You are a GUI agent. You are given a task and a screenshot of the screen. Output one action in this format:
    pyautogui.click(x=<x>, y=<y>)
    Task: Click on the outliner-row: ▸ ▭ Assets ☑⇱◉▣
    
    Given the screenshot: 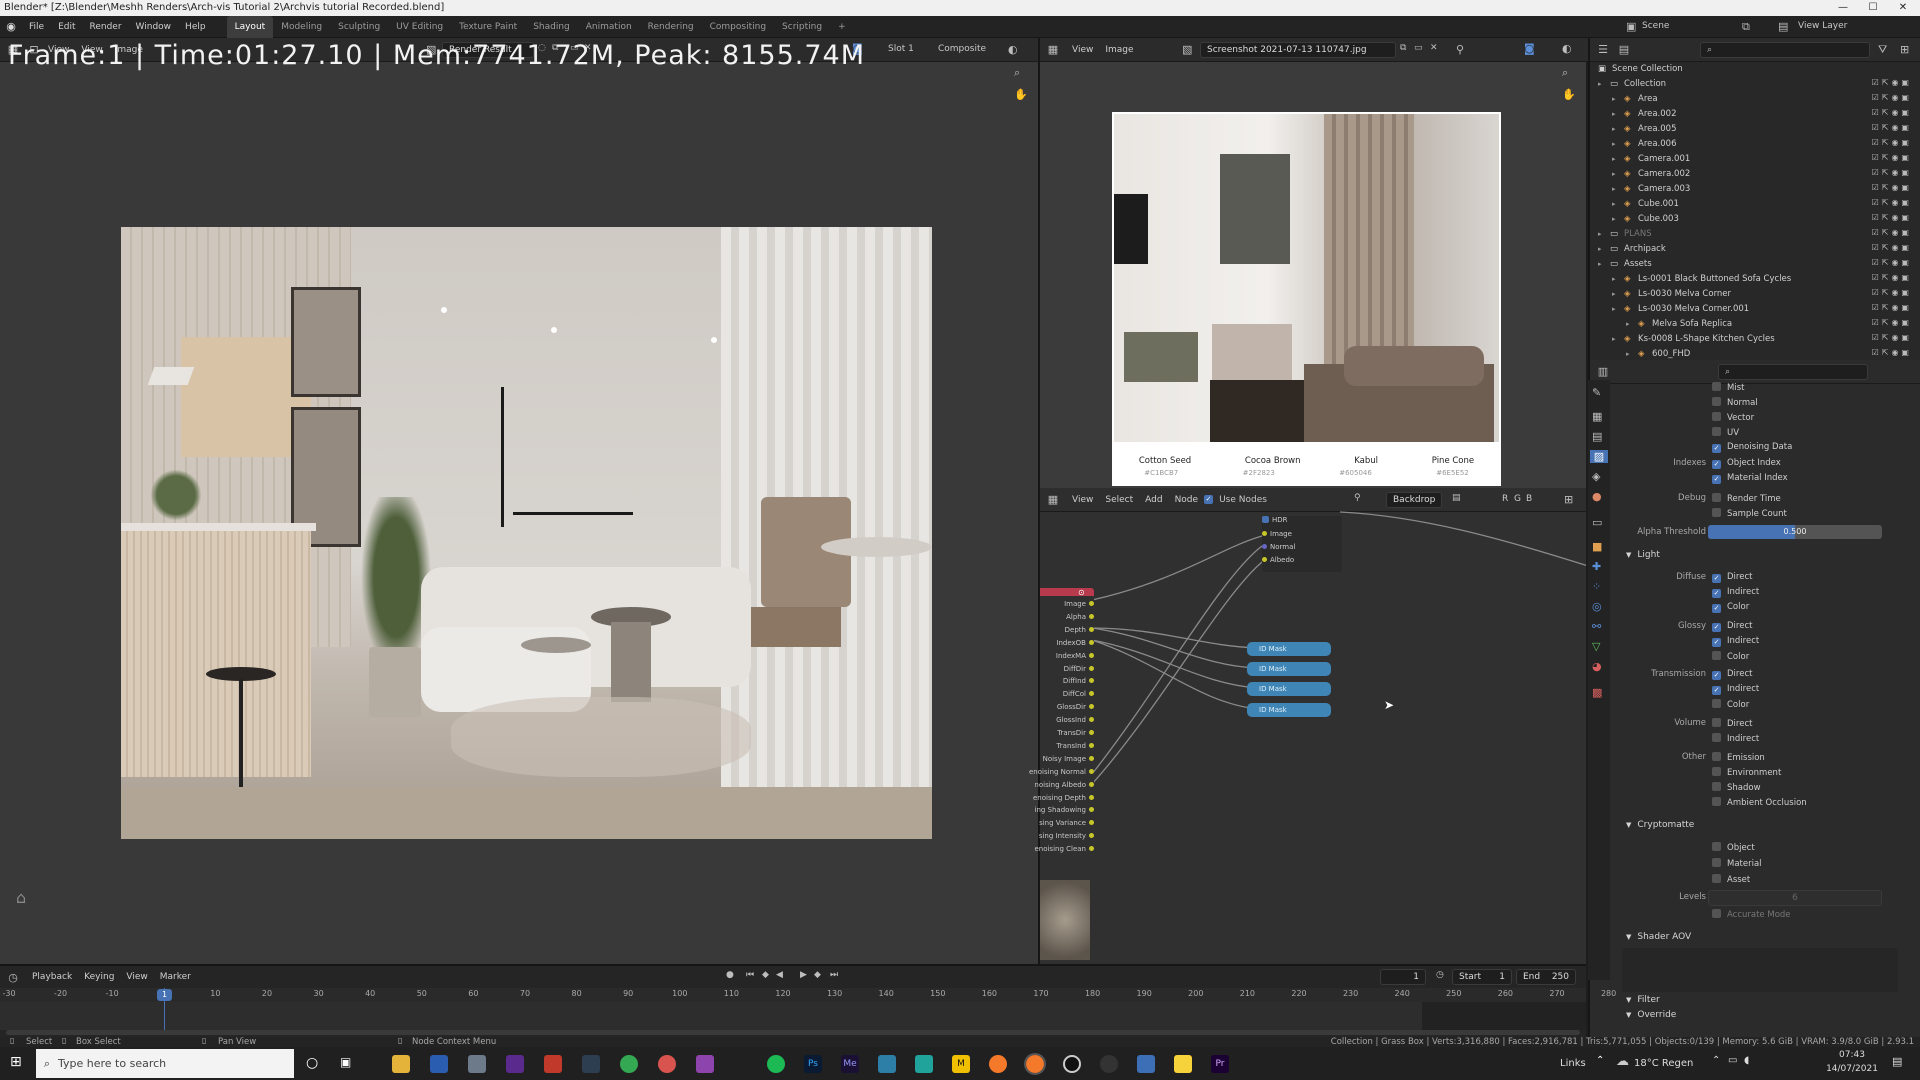 What is the action you would take?
    pyautogui.click(x=1755, y=264)
    